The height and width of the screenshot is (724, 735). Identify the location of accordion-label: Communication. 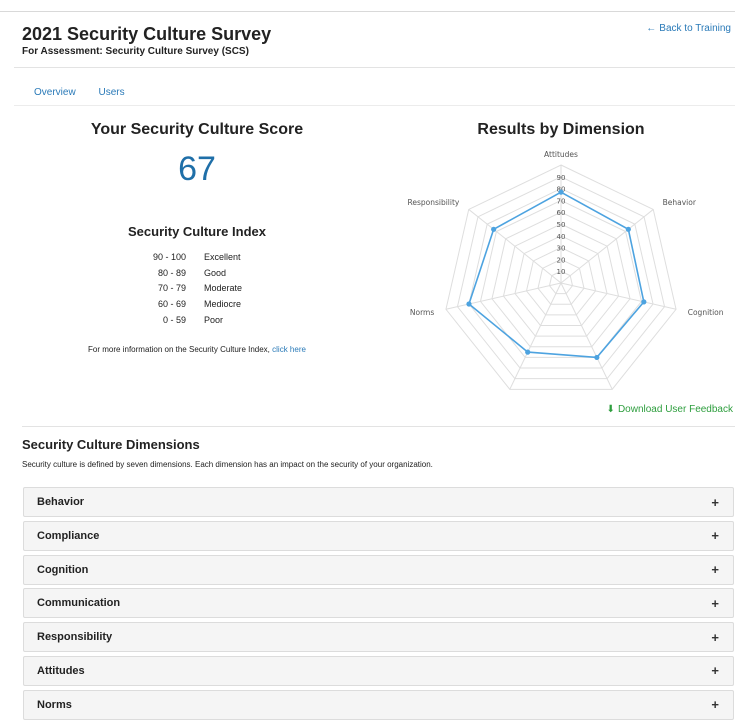
(79, 603).